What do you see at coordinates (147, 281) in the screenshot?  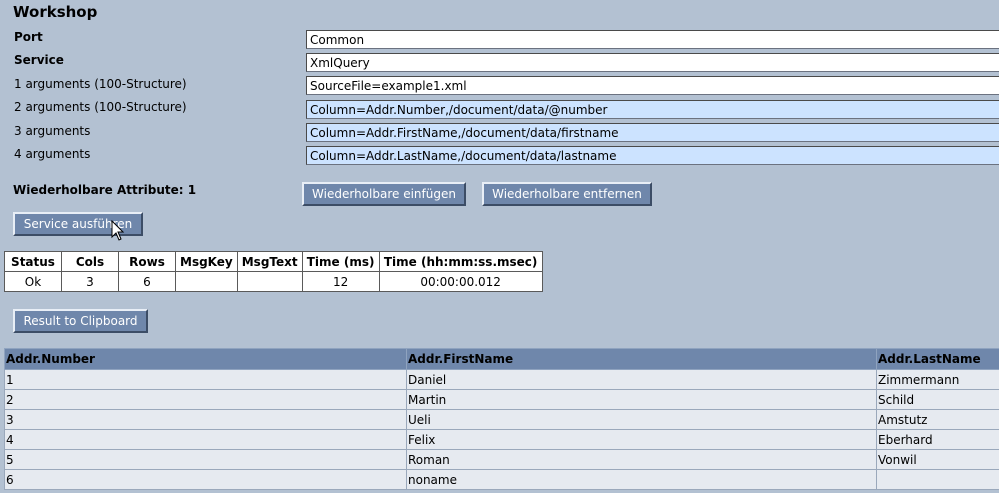 I see `rows-value: 6` at bounding box center [147, 281].